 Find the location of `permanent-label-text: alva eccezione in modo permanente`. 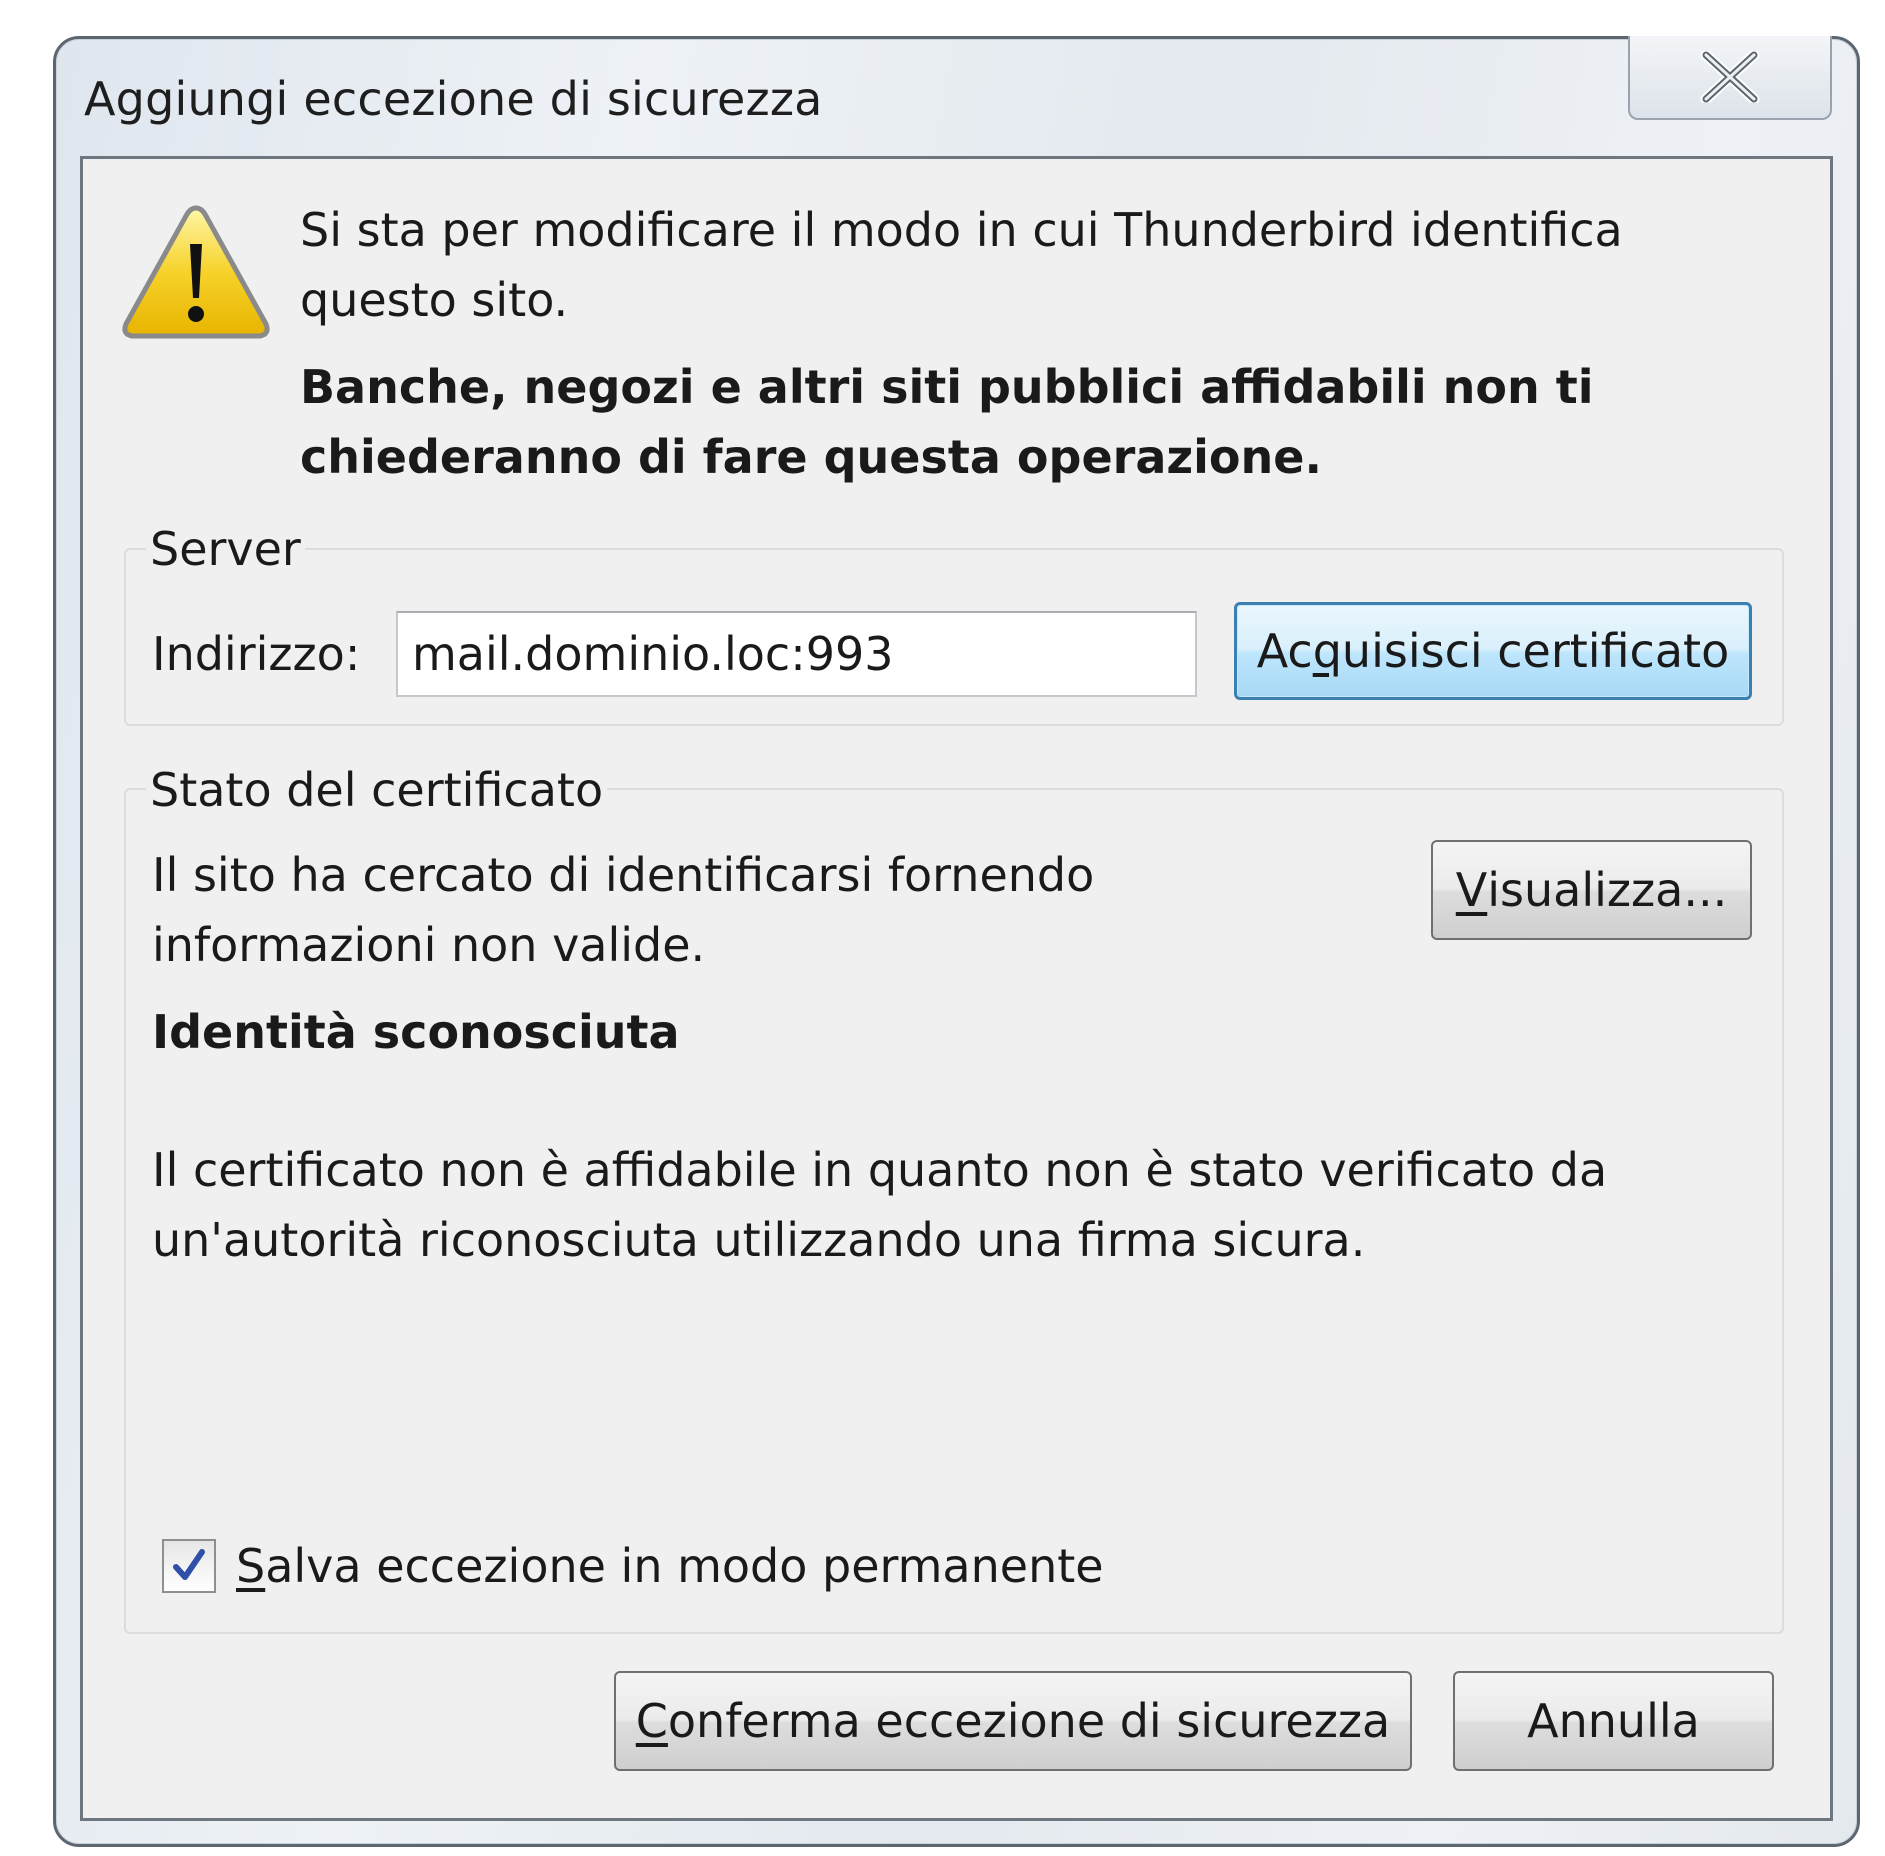

permanent-label-text: alva eccezione in modo permanente is located at coordinates (684, 1566).